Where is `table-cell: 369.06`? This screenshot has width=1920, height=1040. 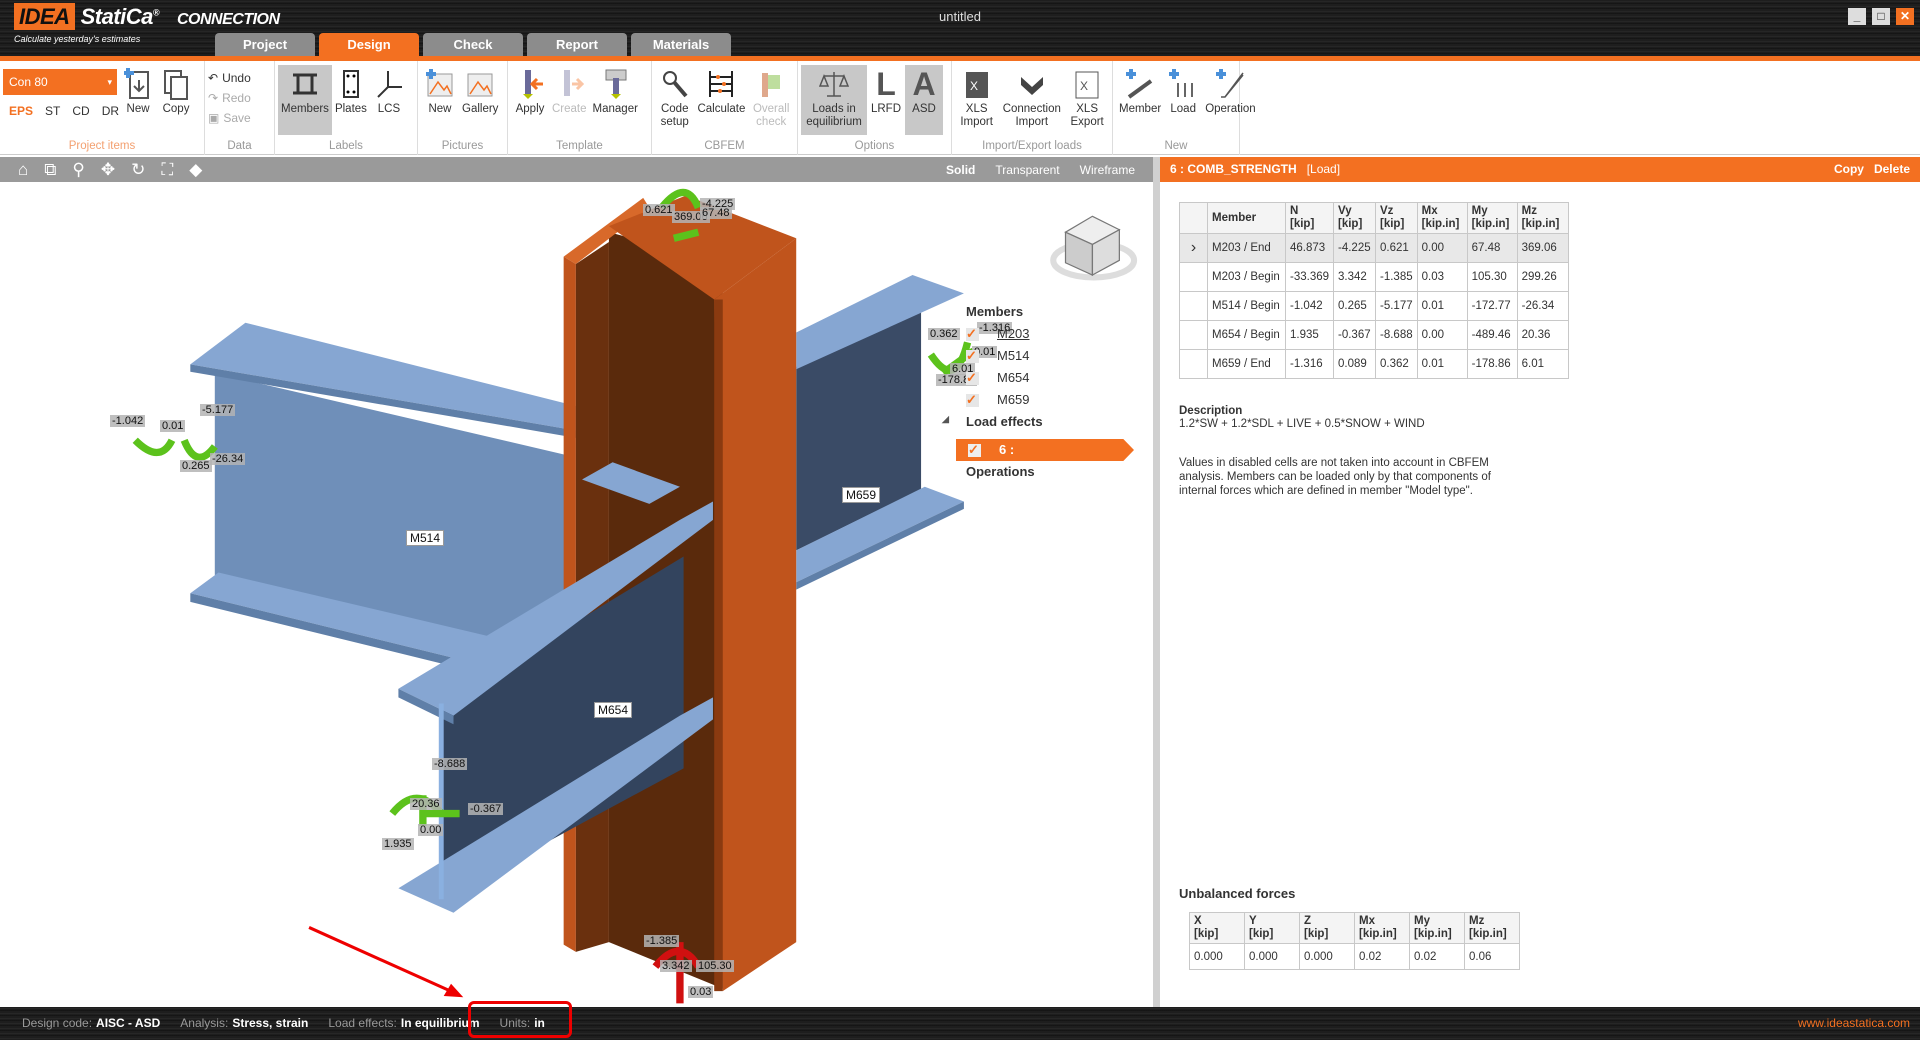
table-cell: 369.06 is located at coordinates (1542, 248).